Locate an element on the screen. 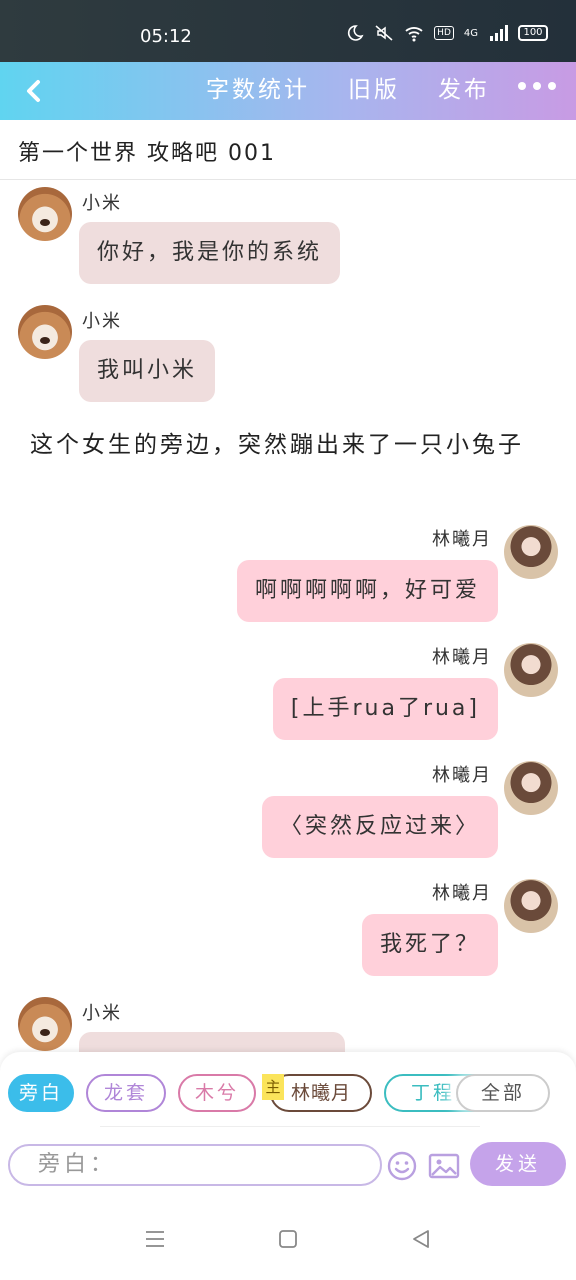 Image resolution: width=576 pixels, height=1280 pixels. battery-icon: 100 is located at coordinates (533, 33).